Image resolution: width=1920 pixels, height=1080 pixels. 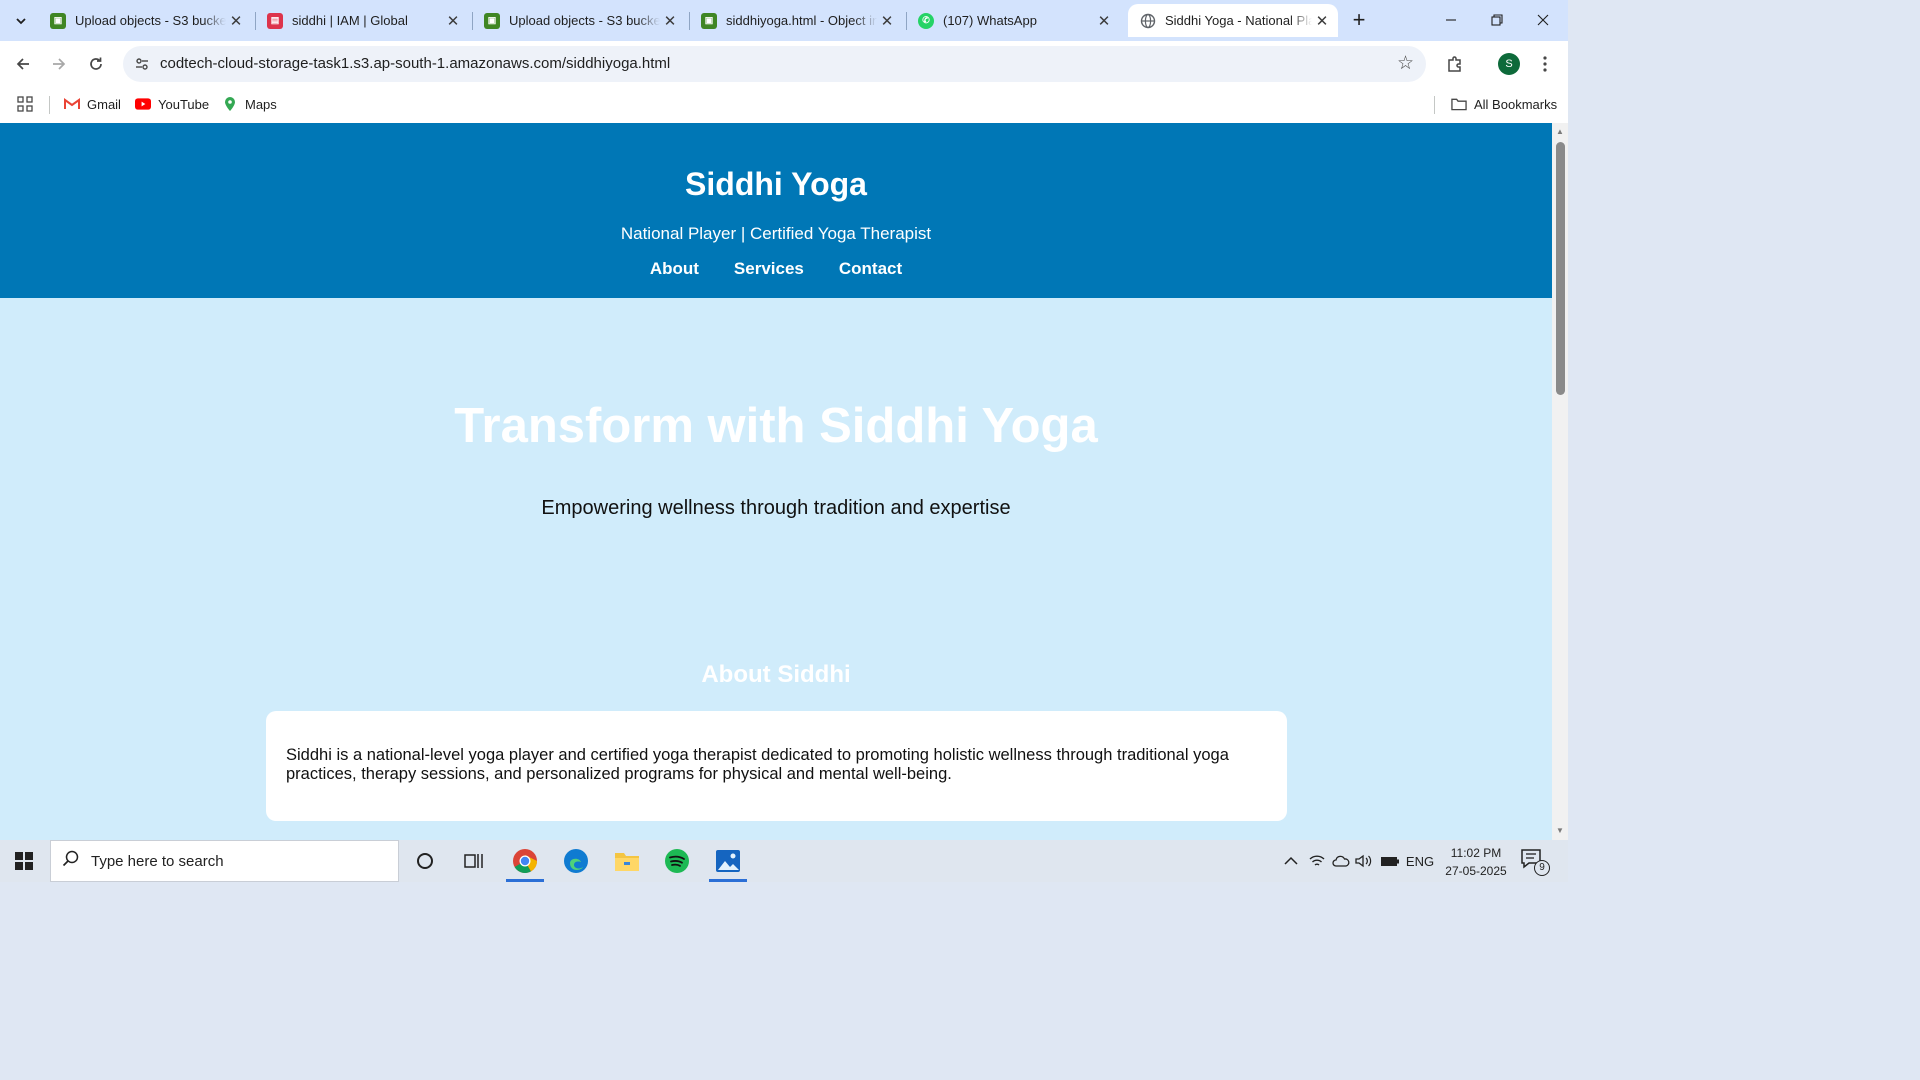 What do you see at coordinates (1516, 104) in the screenshot?
I see `all-bookmarks-label: All Bookmarks` at bounding box center [1516, 104].